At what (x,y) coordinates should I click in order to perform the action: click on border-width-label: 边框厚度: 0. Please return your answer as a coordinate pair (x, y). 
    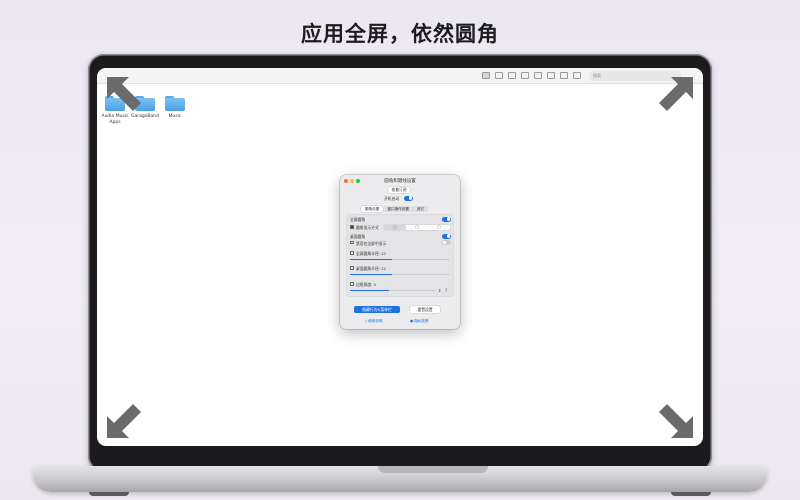
    Looking at the image, I should click on (366, 284).